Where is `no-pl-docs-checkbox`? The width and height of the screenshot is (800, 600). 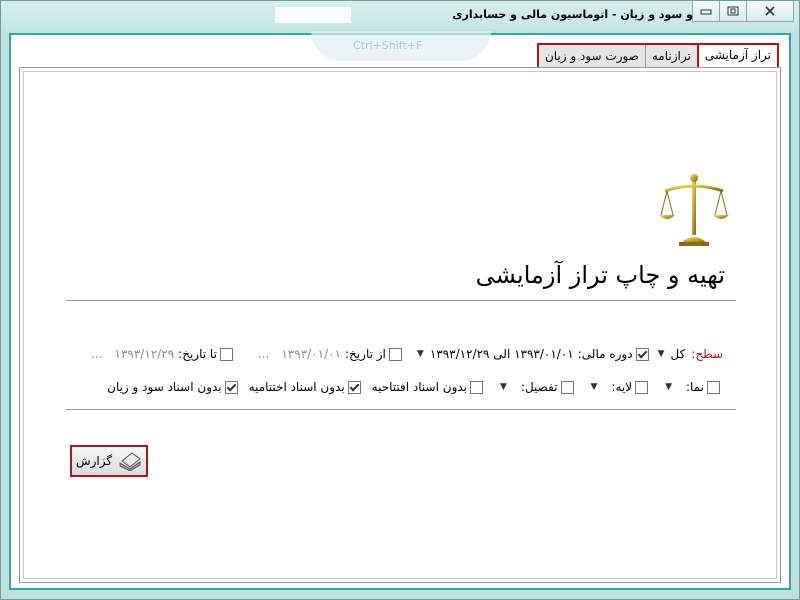 no-pl-docs-checkbox is located at coordinates (231, 387).